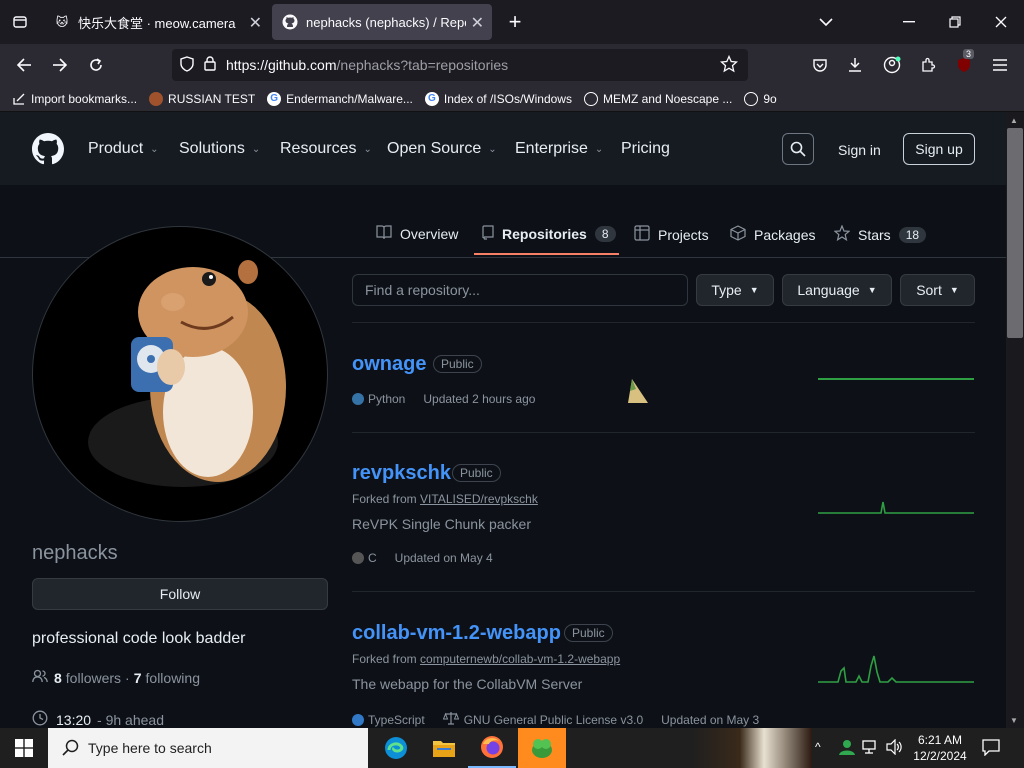  I want to click on url-path: /nephacks?tab=repositories, so click(422, 65).